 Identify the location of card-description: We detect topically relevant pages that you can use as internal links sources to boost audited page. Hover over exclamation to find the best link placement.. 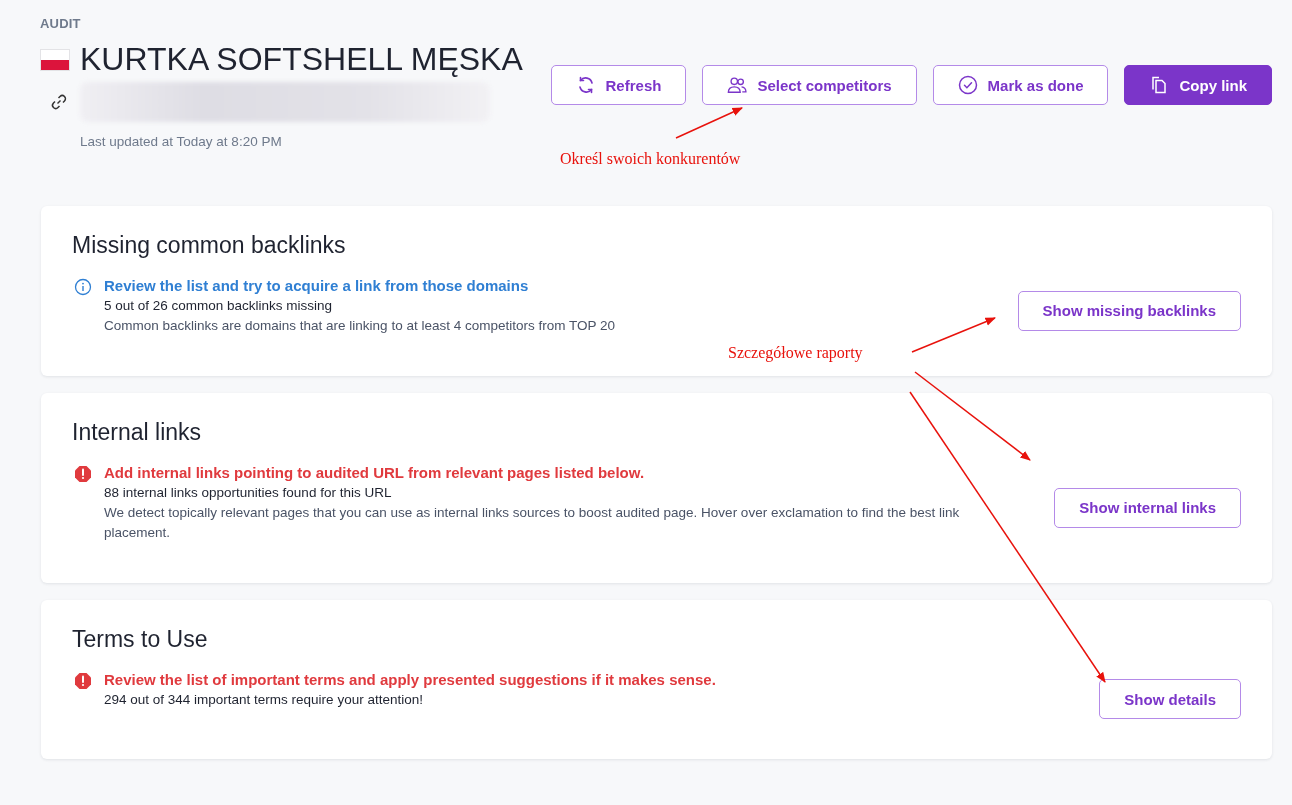
(532, 523).